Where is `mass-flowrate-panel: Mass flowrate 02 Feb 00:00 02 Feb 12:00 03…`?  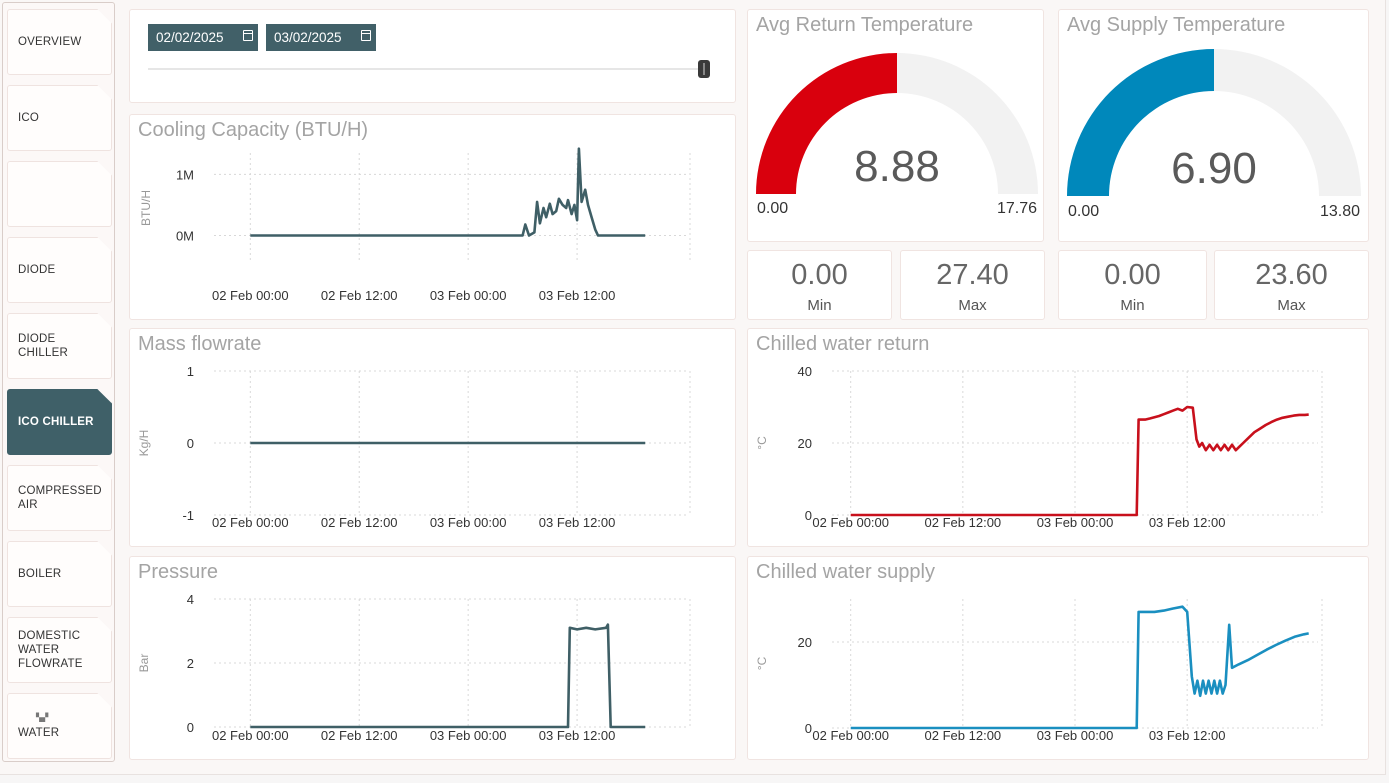 mass-flowrate-panel: Mass flowrate 02 Feb 00:00 02 Feb 12:00 03… is located at coordinates (432, 437).